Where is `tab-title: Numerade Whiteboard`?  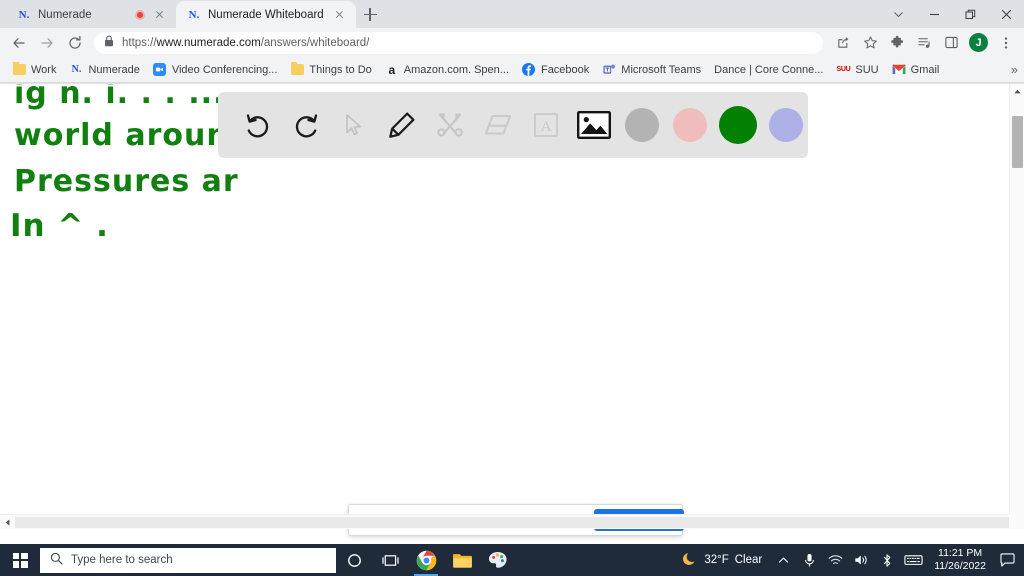 tab-title: Numerade Whiteboard is located at coordinates (266, 14).